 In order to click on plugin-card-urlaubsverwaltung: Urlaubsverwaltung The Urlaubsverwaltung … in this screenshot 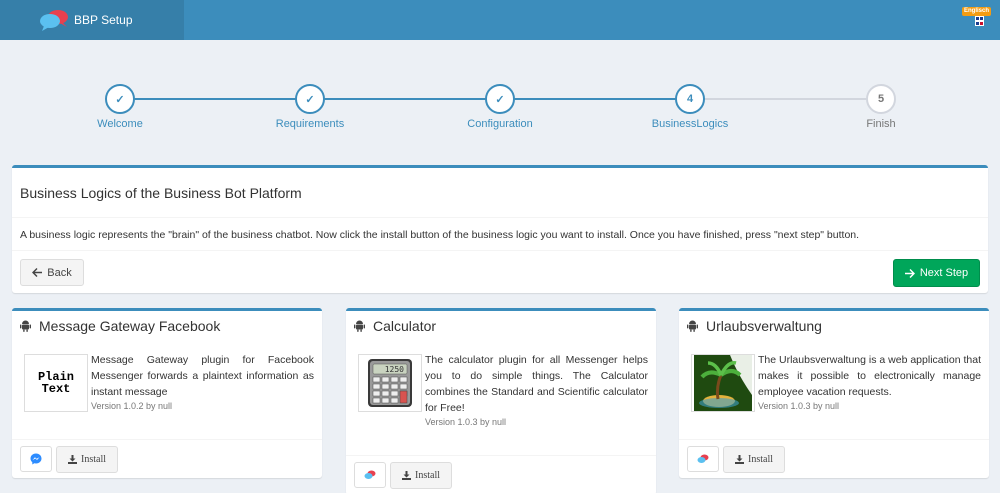, I will do `click(834, 393)`.